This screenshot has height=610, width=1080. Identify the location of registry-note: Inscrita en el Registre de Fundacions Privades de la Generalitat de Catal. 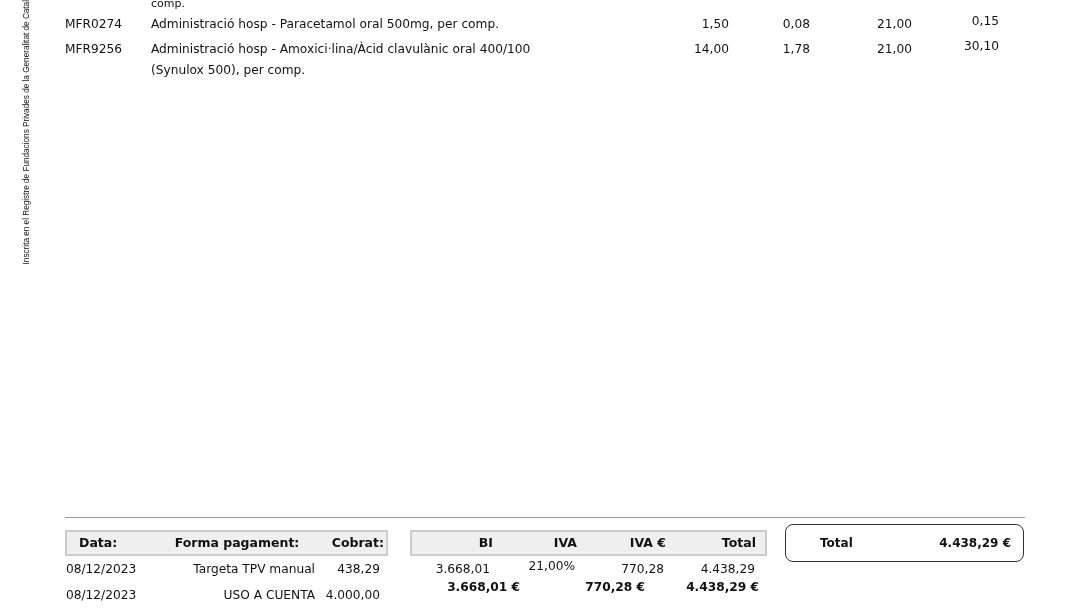
(27, 132).